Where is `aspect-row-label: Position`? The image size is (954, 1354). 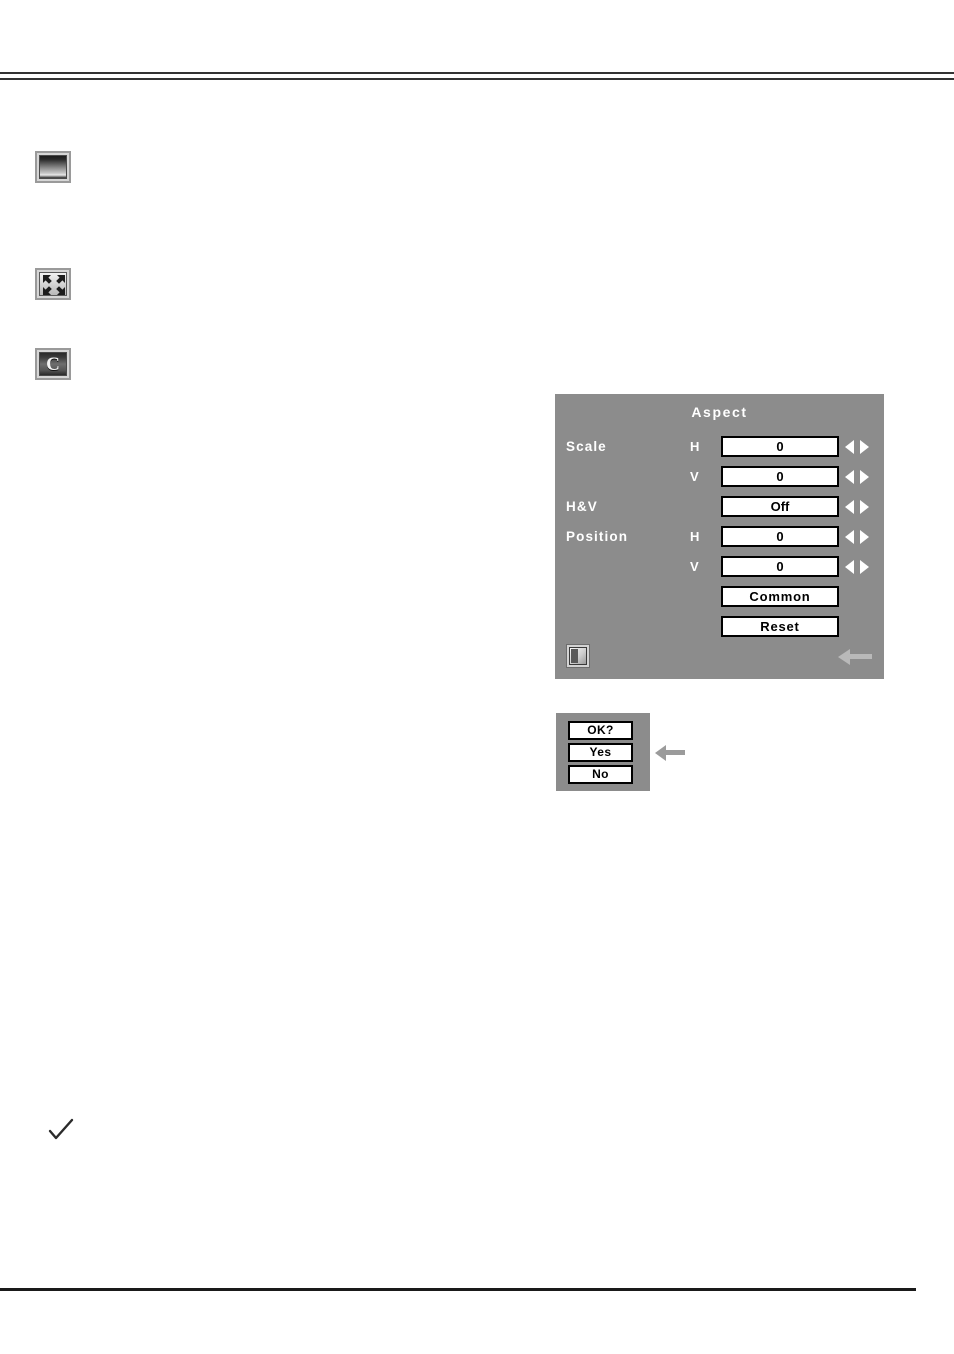 aspect-row-label: Position is located at coordinates (597, 536).